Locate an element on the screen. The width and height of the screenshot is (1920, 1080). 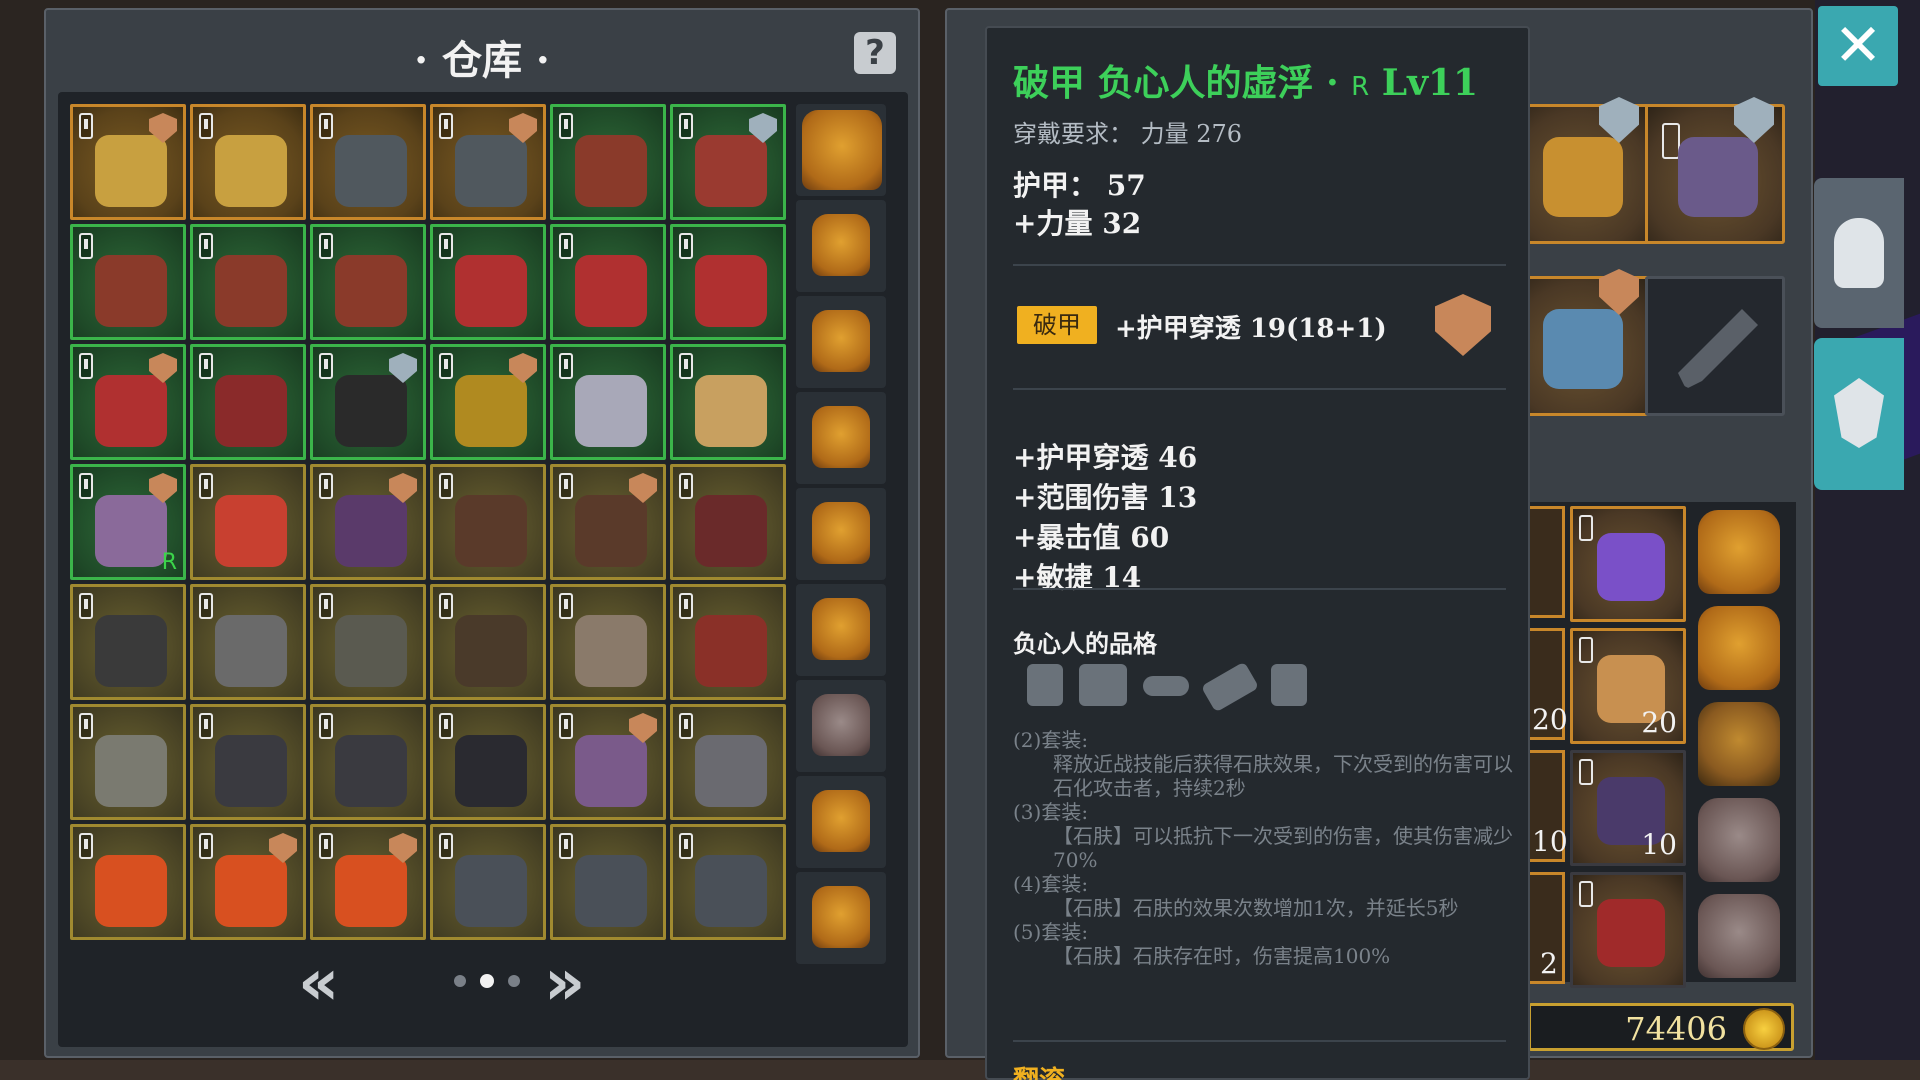
next-page-button: » is located at coordinates (564, 983).